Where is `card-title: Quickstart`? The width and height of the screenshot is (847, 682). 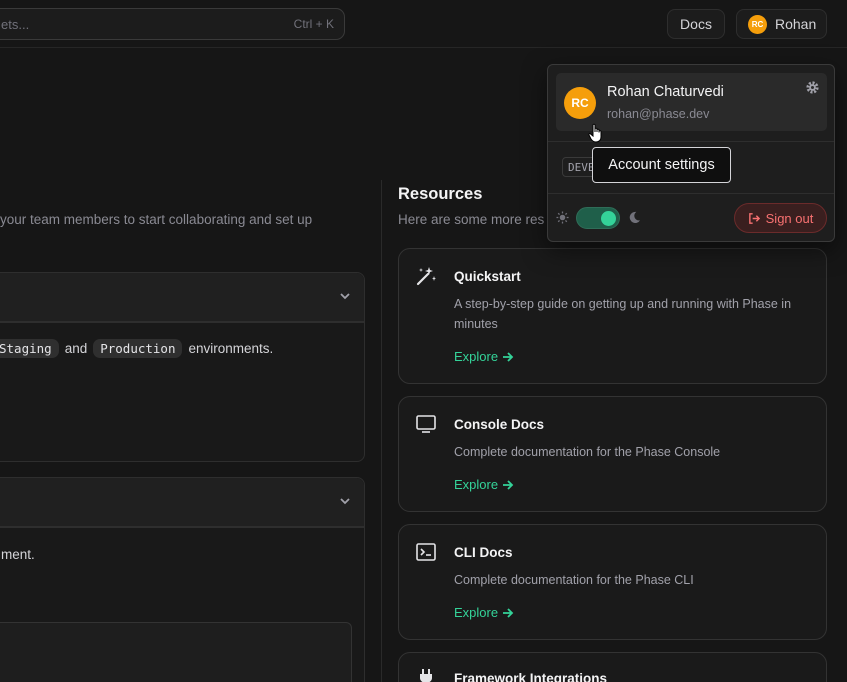 card-title: Quickstart is located at coordinates (487, 276).